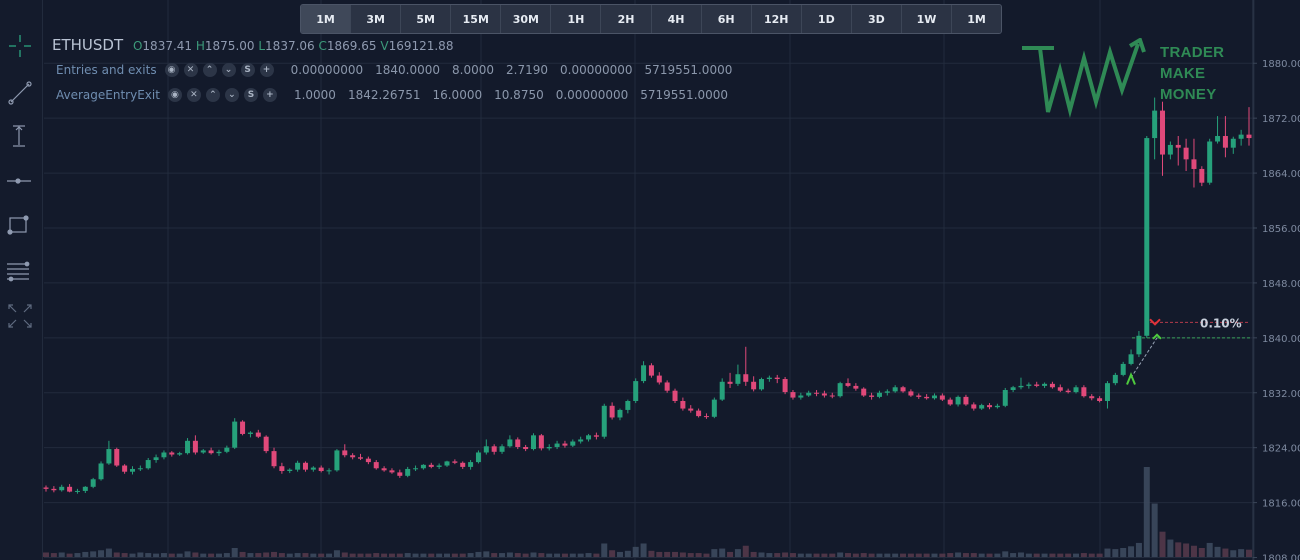 This screenshot has width=1300, height=560. What do you see at coordinates (1281, 174) in the screenshot?
I see `y-tick-label: 1864.00` at bounding box center [1281, 174].